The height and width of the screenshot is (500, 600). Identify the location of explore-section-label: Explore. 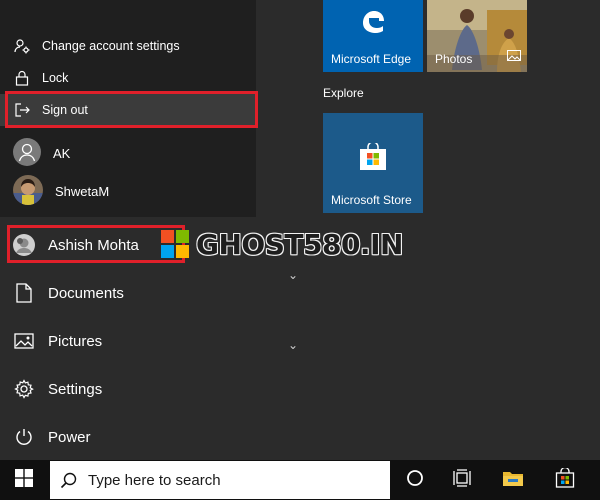
(343, 93).